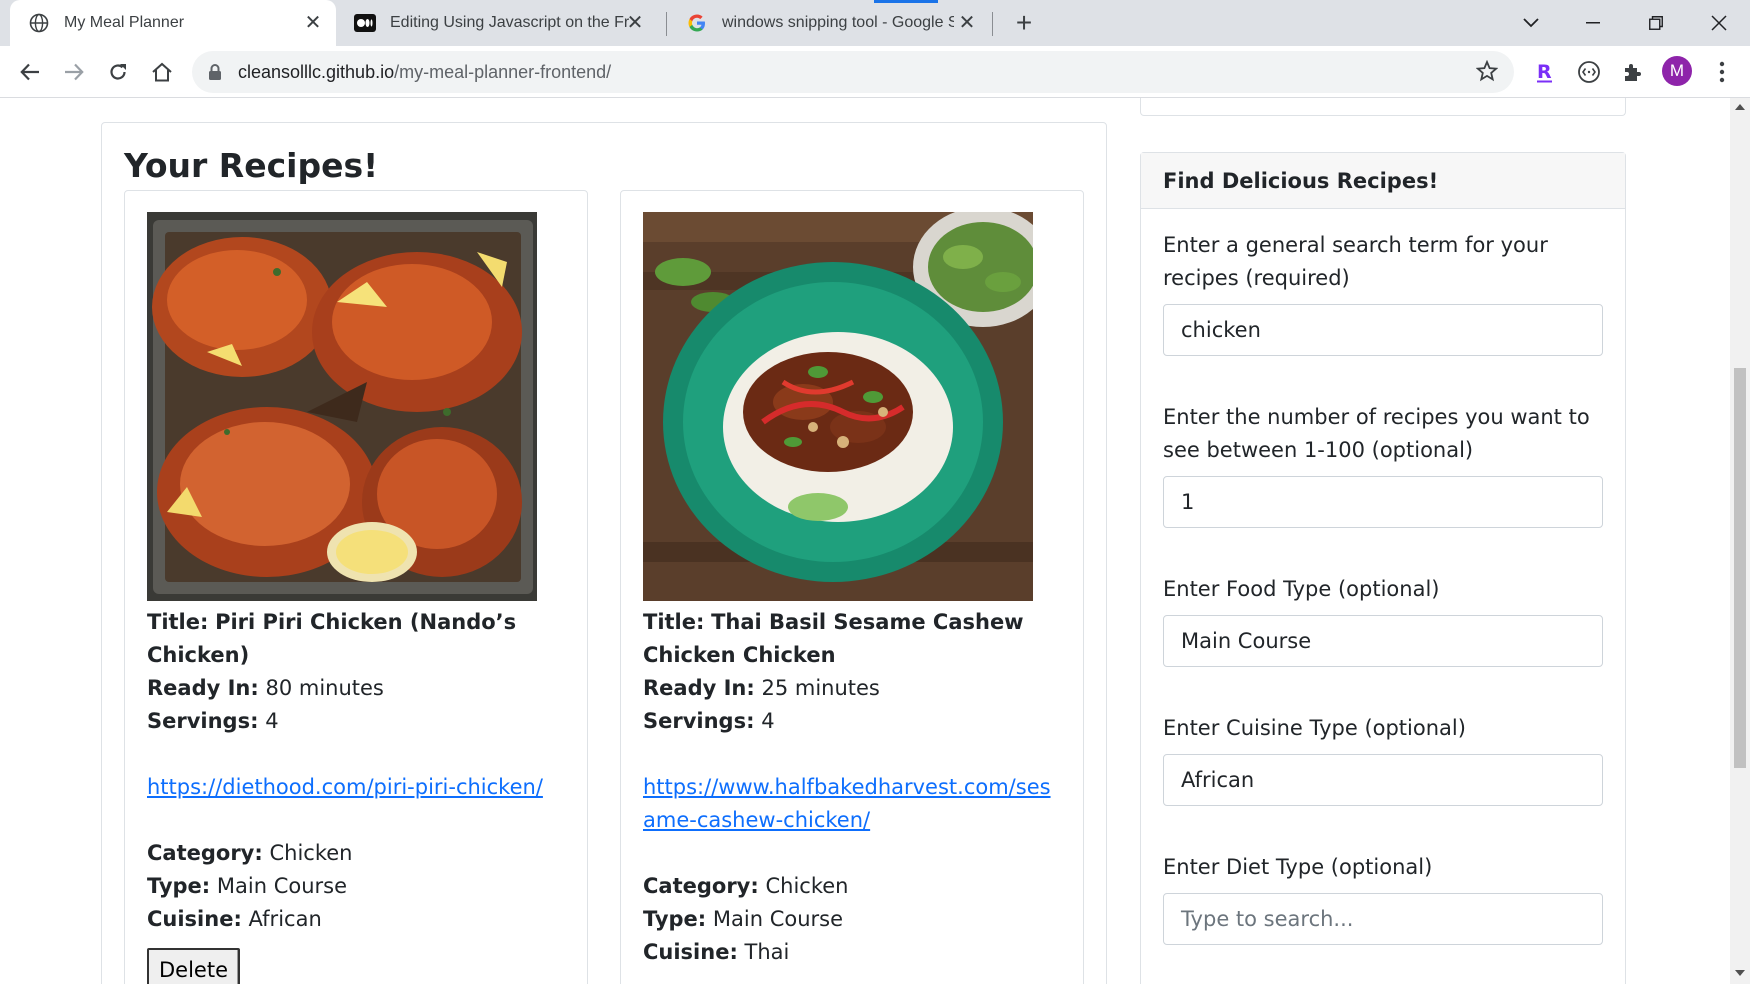 This screenshot has width=1750, height=984. I want to click on previous-card-bottom, so click(1383, 107).